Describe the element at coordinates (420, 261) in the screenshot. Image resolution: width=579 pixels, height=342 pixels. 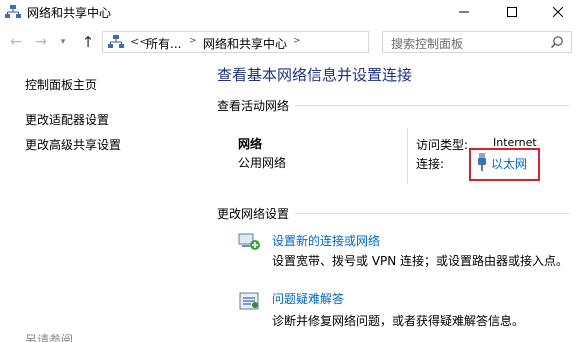
I see `setup-new-connection-desc: 设置宽带、拨号或 VPN 连接；或设置路由器或接入点。` at that location.